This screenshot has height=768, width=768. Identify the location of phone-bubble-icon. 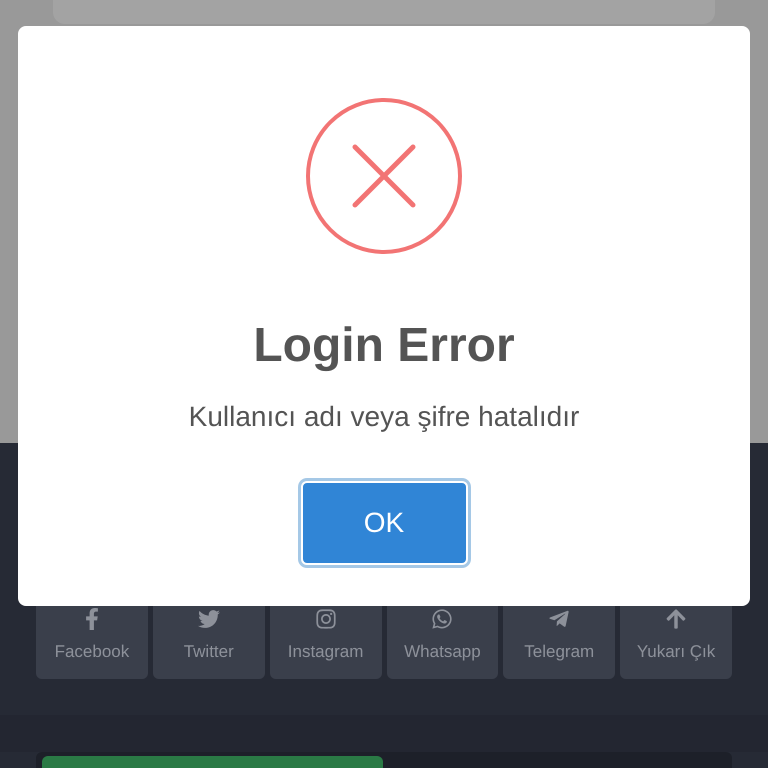
(442, 619).